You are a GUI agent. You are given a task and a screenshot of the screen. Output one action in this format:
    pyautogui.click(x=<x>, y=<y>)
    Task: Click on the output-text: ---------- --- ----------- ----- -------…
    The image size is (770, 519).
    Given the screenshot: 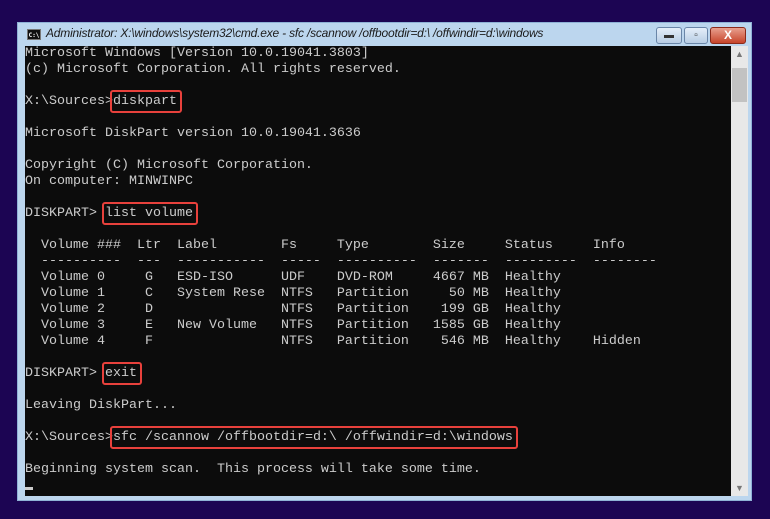 What is the action you would take?
    pyautogui.click(x=341, y=261)
    